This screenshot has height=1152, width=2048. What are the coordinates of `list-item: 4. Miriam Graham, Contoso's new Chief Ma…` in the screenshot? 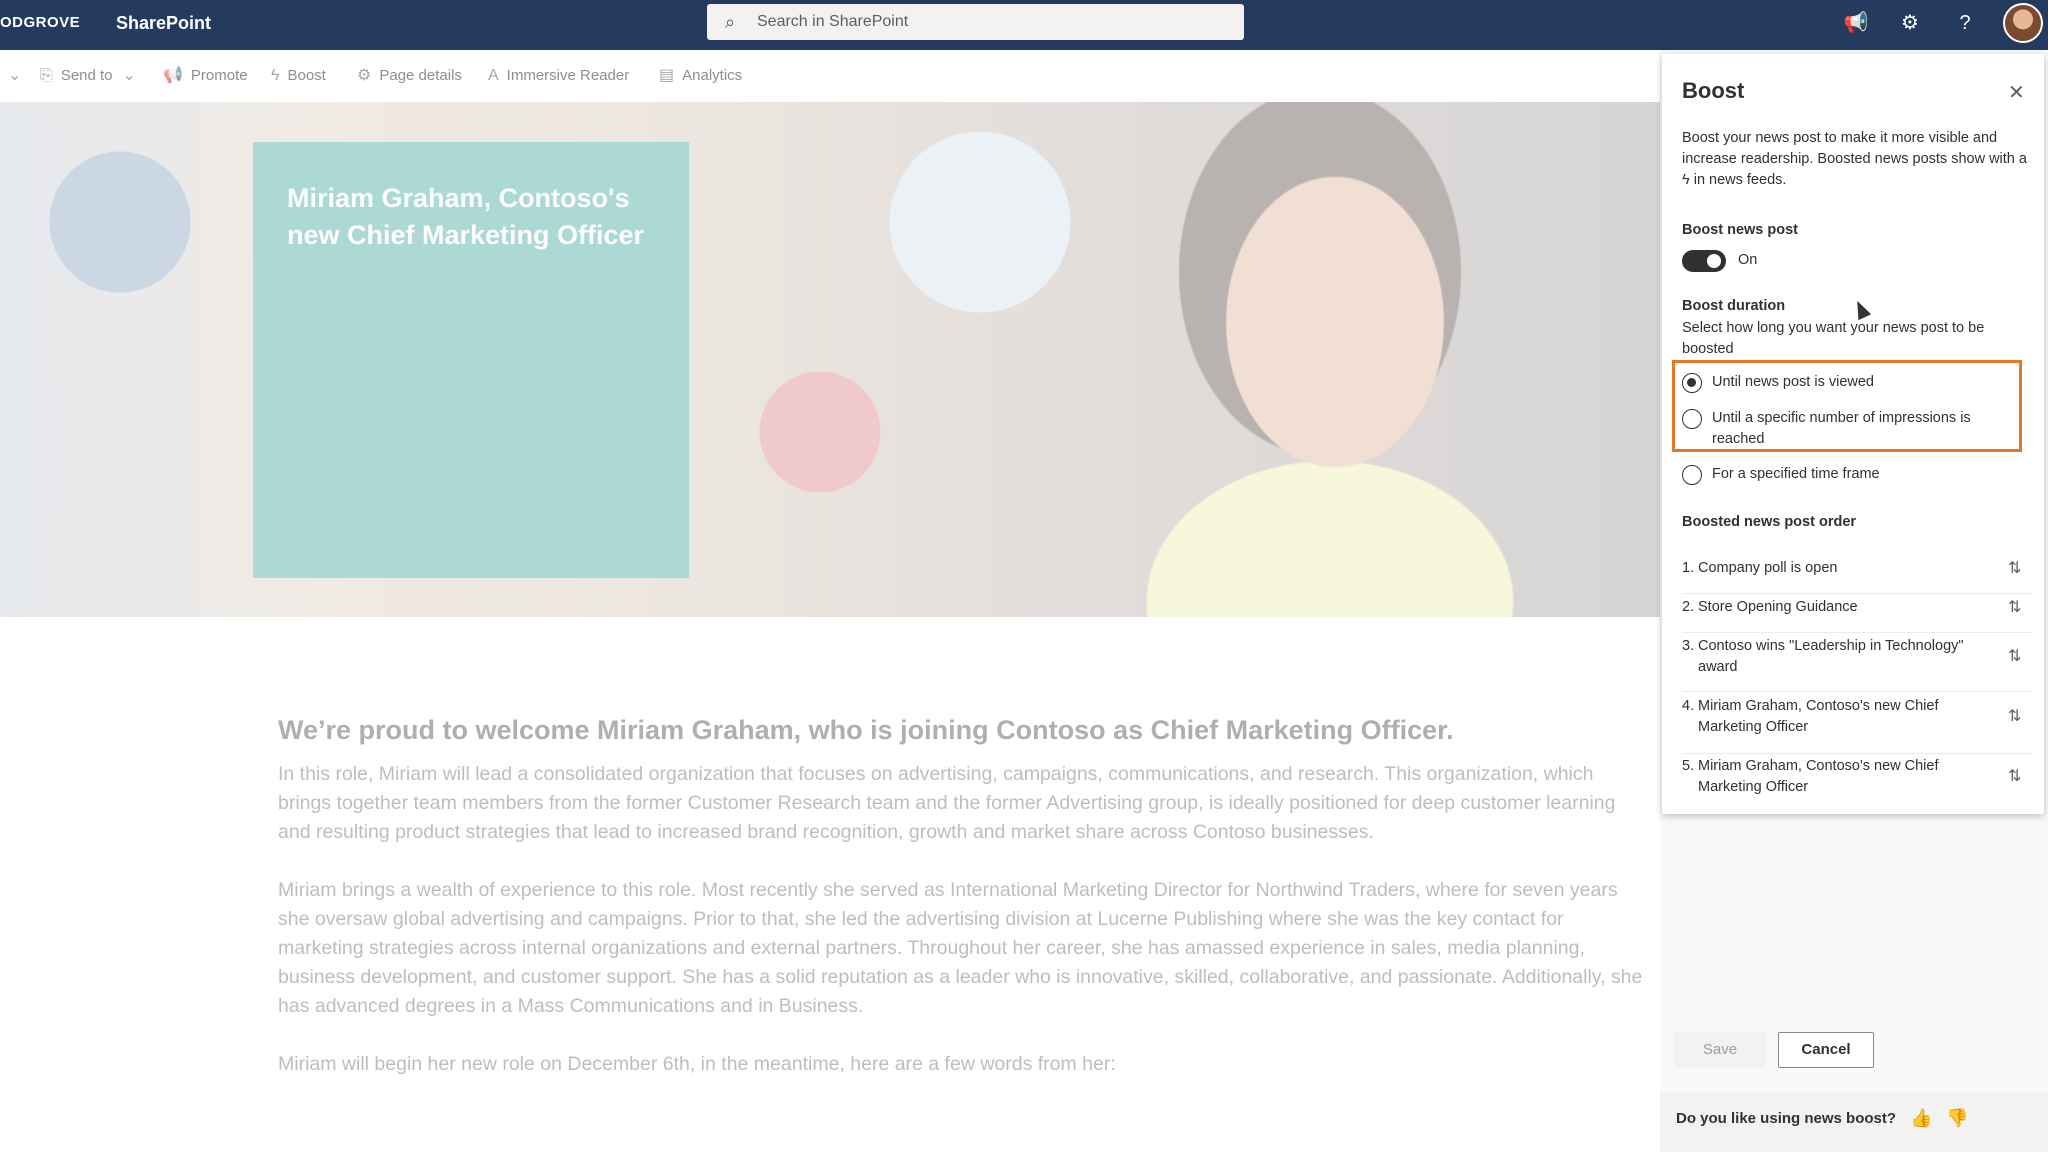 It's located at (1857, 725).